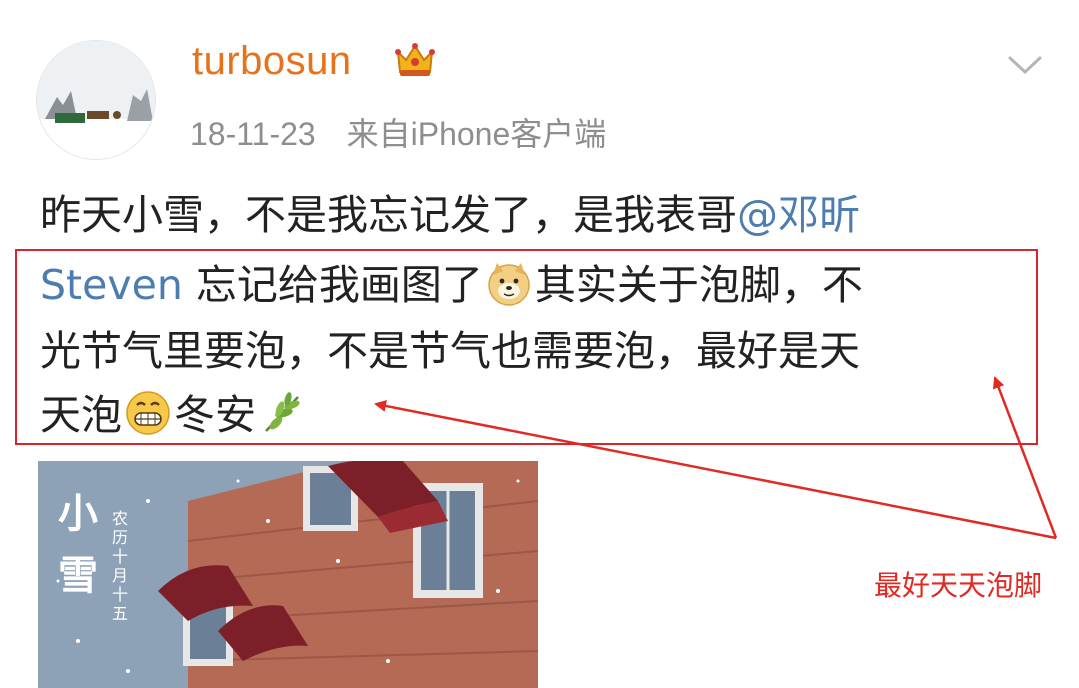 The height and width of the screenshot is (688, 1079). I want to click on poster-title: 小, so click(78, 513).